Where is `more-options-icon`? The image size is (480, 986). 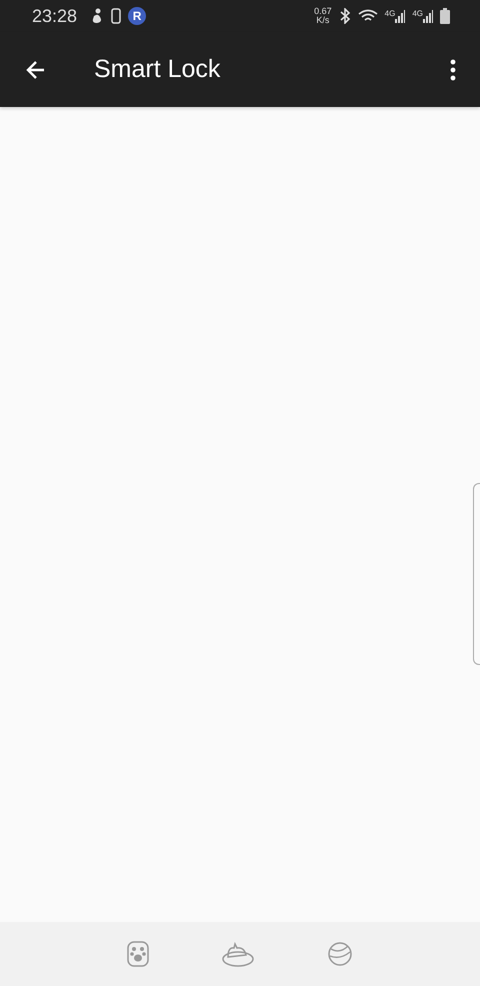
more-options-icon is located at coordinates (453, 69).